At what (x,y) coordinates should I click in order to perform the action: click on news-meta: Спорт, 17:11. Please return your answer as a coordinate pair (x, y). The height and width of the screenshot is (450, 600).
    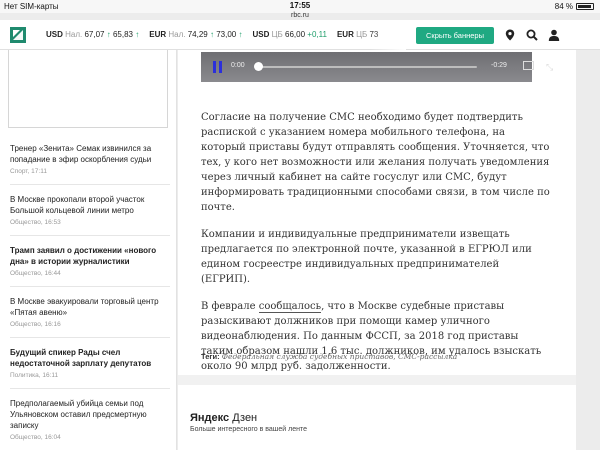
    Looking at the image, I should click on (28, 171).